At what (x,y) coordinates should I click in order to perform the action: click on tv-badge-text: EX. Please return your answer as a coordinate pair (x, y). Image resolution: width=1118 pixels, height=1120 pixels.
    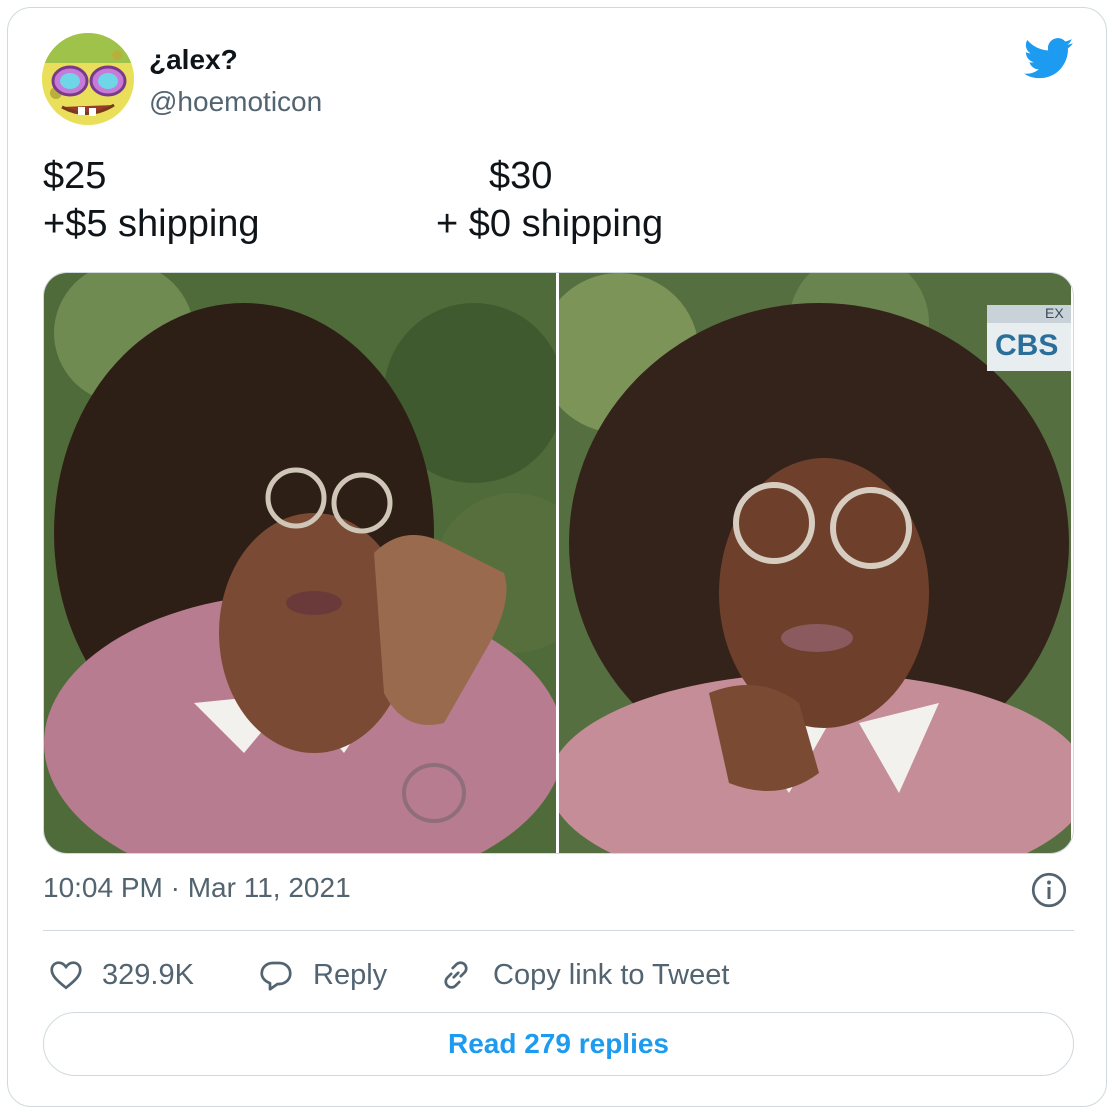
    Looking at the image, I should click on (1054, 313).